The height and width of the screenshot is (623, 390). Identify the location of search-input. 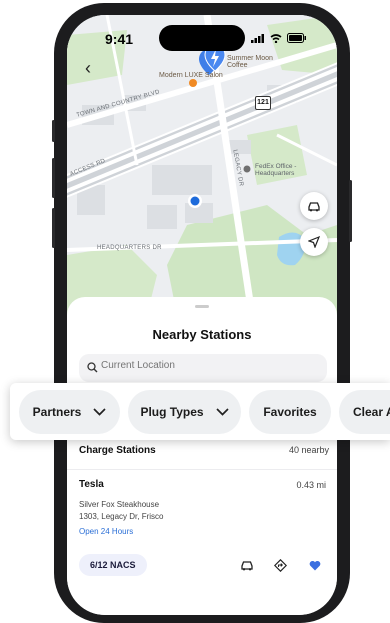
(201, 365).